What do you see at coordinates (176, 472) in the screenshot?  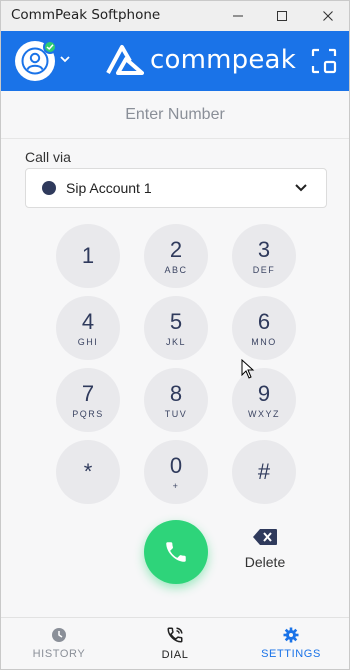 I see `key-0: 0 +` at bounding box center [176, 472].